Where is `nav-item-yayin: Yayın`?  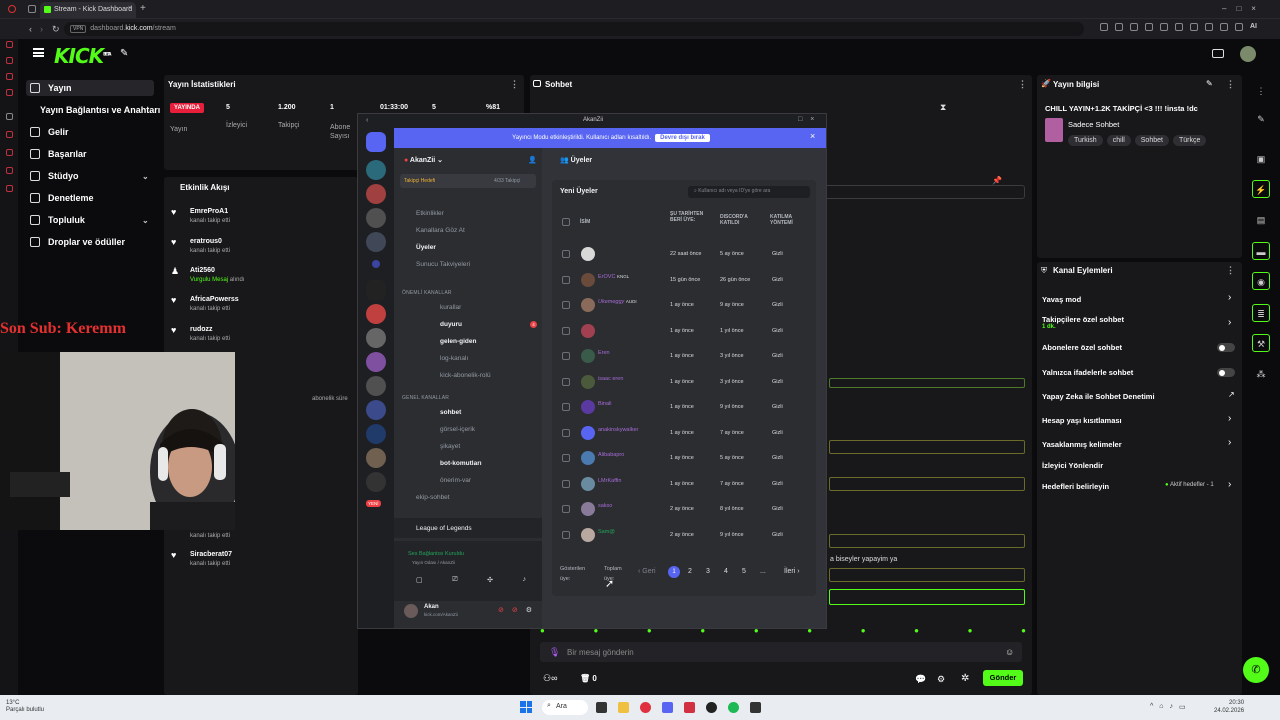
nav-item-yayin: Yayın is located at coordinates (51, 88).